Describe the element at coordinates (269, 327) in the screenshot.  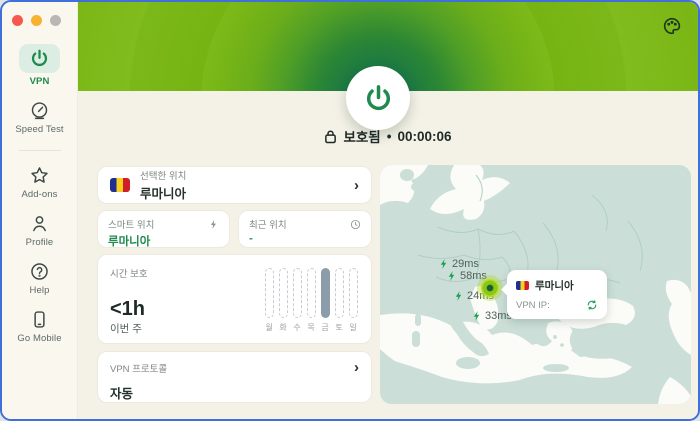
I see `usage-bar-label: 월` at that location.